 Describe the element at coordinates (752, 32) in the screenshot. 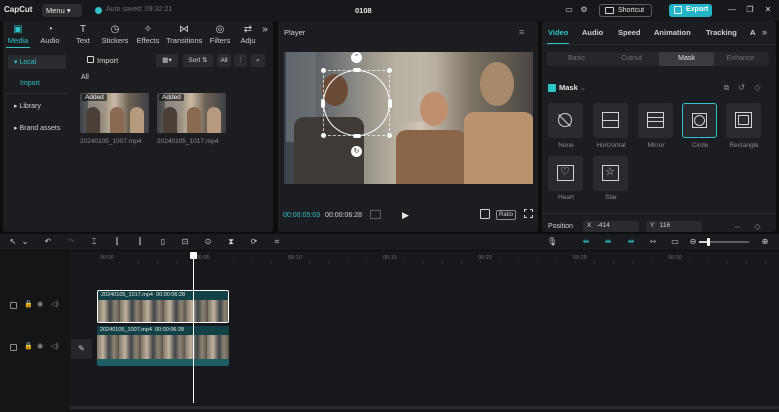

I see `tab-more-props: A` at that location.